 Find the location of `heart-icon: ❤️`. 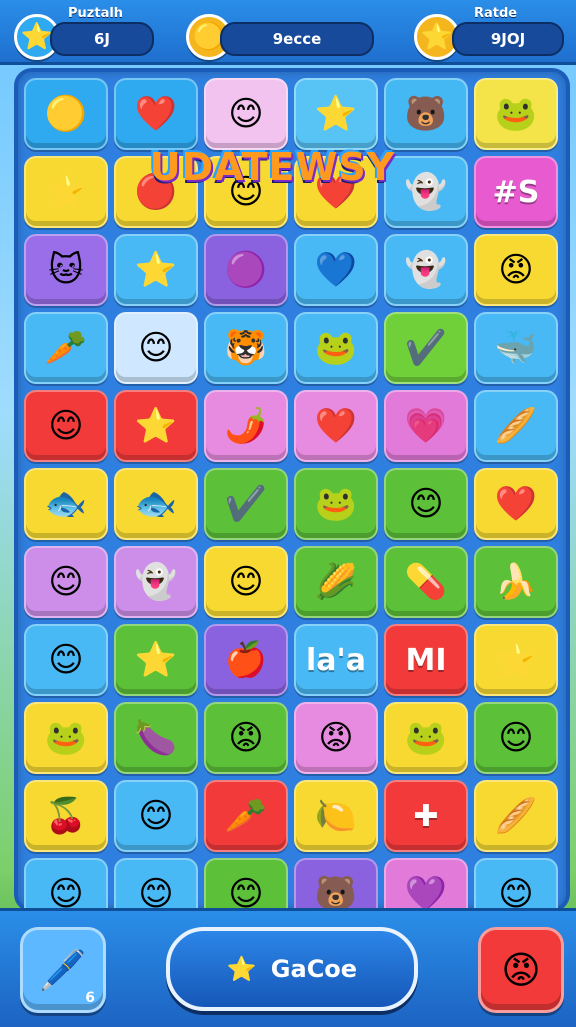

heart-icon: ❤️ is located at coordinates (156, 114).